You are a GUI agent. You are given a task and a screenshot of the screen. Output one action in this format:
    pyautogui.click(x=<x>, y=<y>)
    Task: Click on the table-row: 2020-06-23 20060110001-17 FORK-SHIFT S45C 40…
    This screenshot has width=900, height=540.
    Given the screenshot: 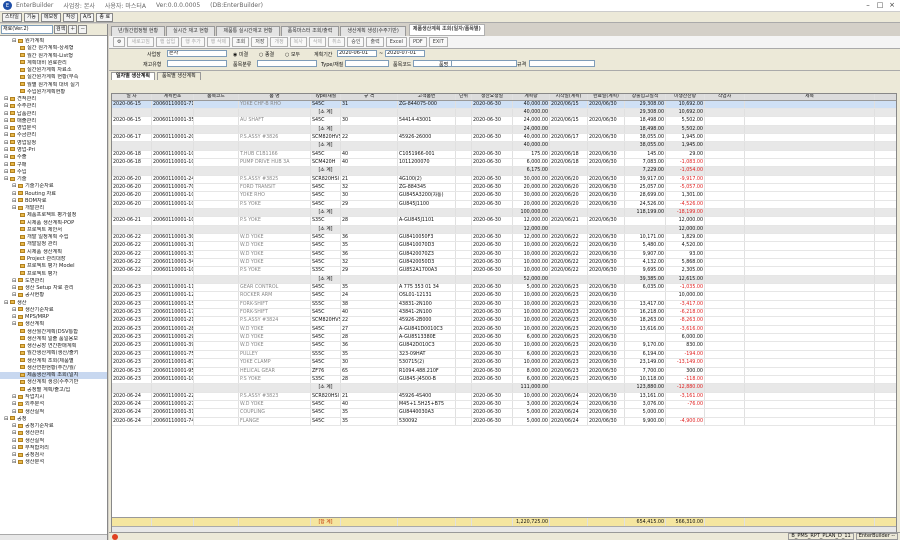 What is the action you would take?
    pyautogui.click(x=504, y=313)
    